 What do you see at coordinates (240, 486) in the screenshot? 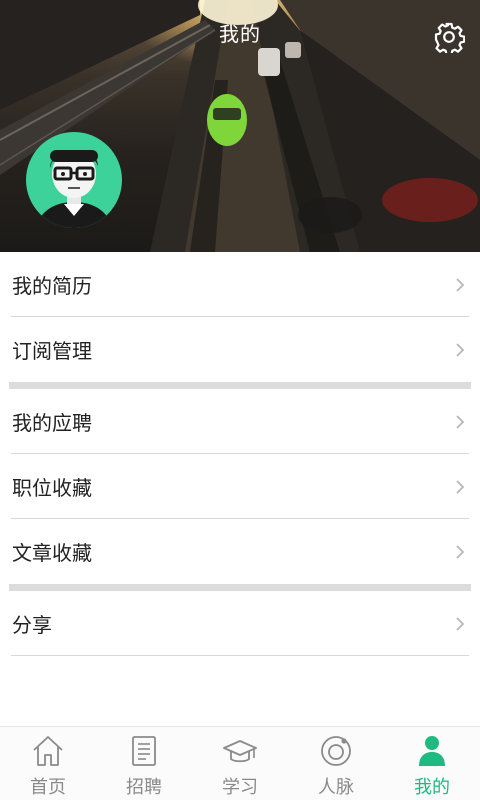
I see `menu-item-job-favorites: 职位收藏` at bounding box center [240, 486].